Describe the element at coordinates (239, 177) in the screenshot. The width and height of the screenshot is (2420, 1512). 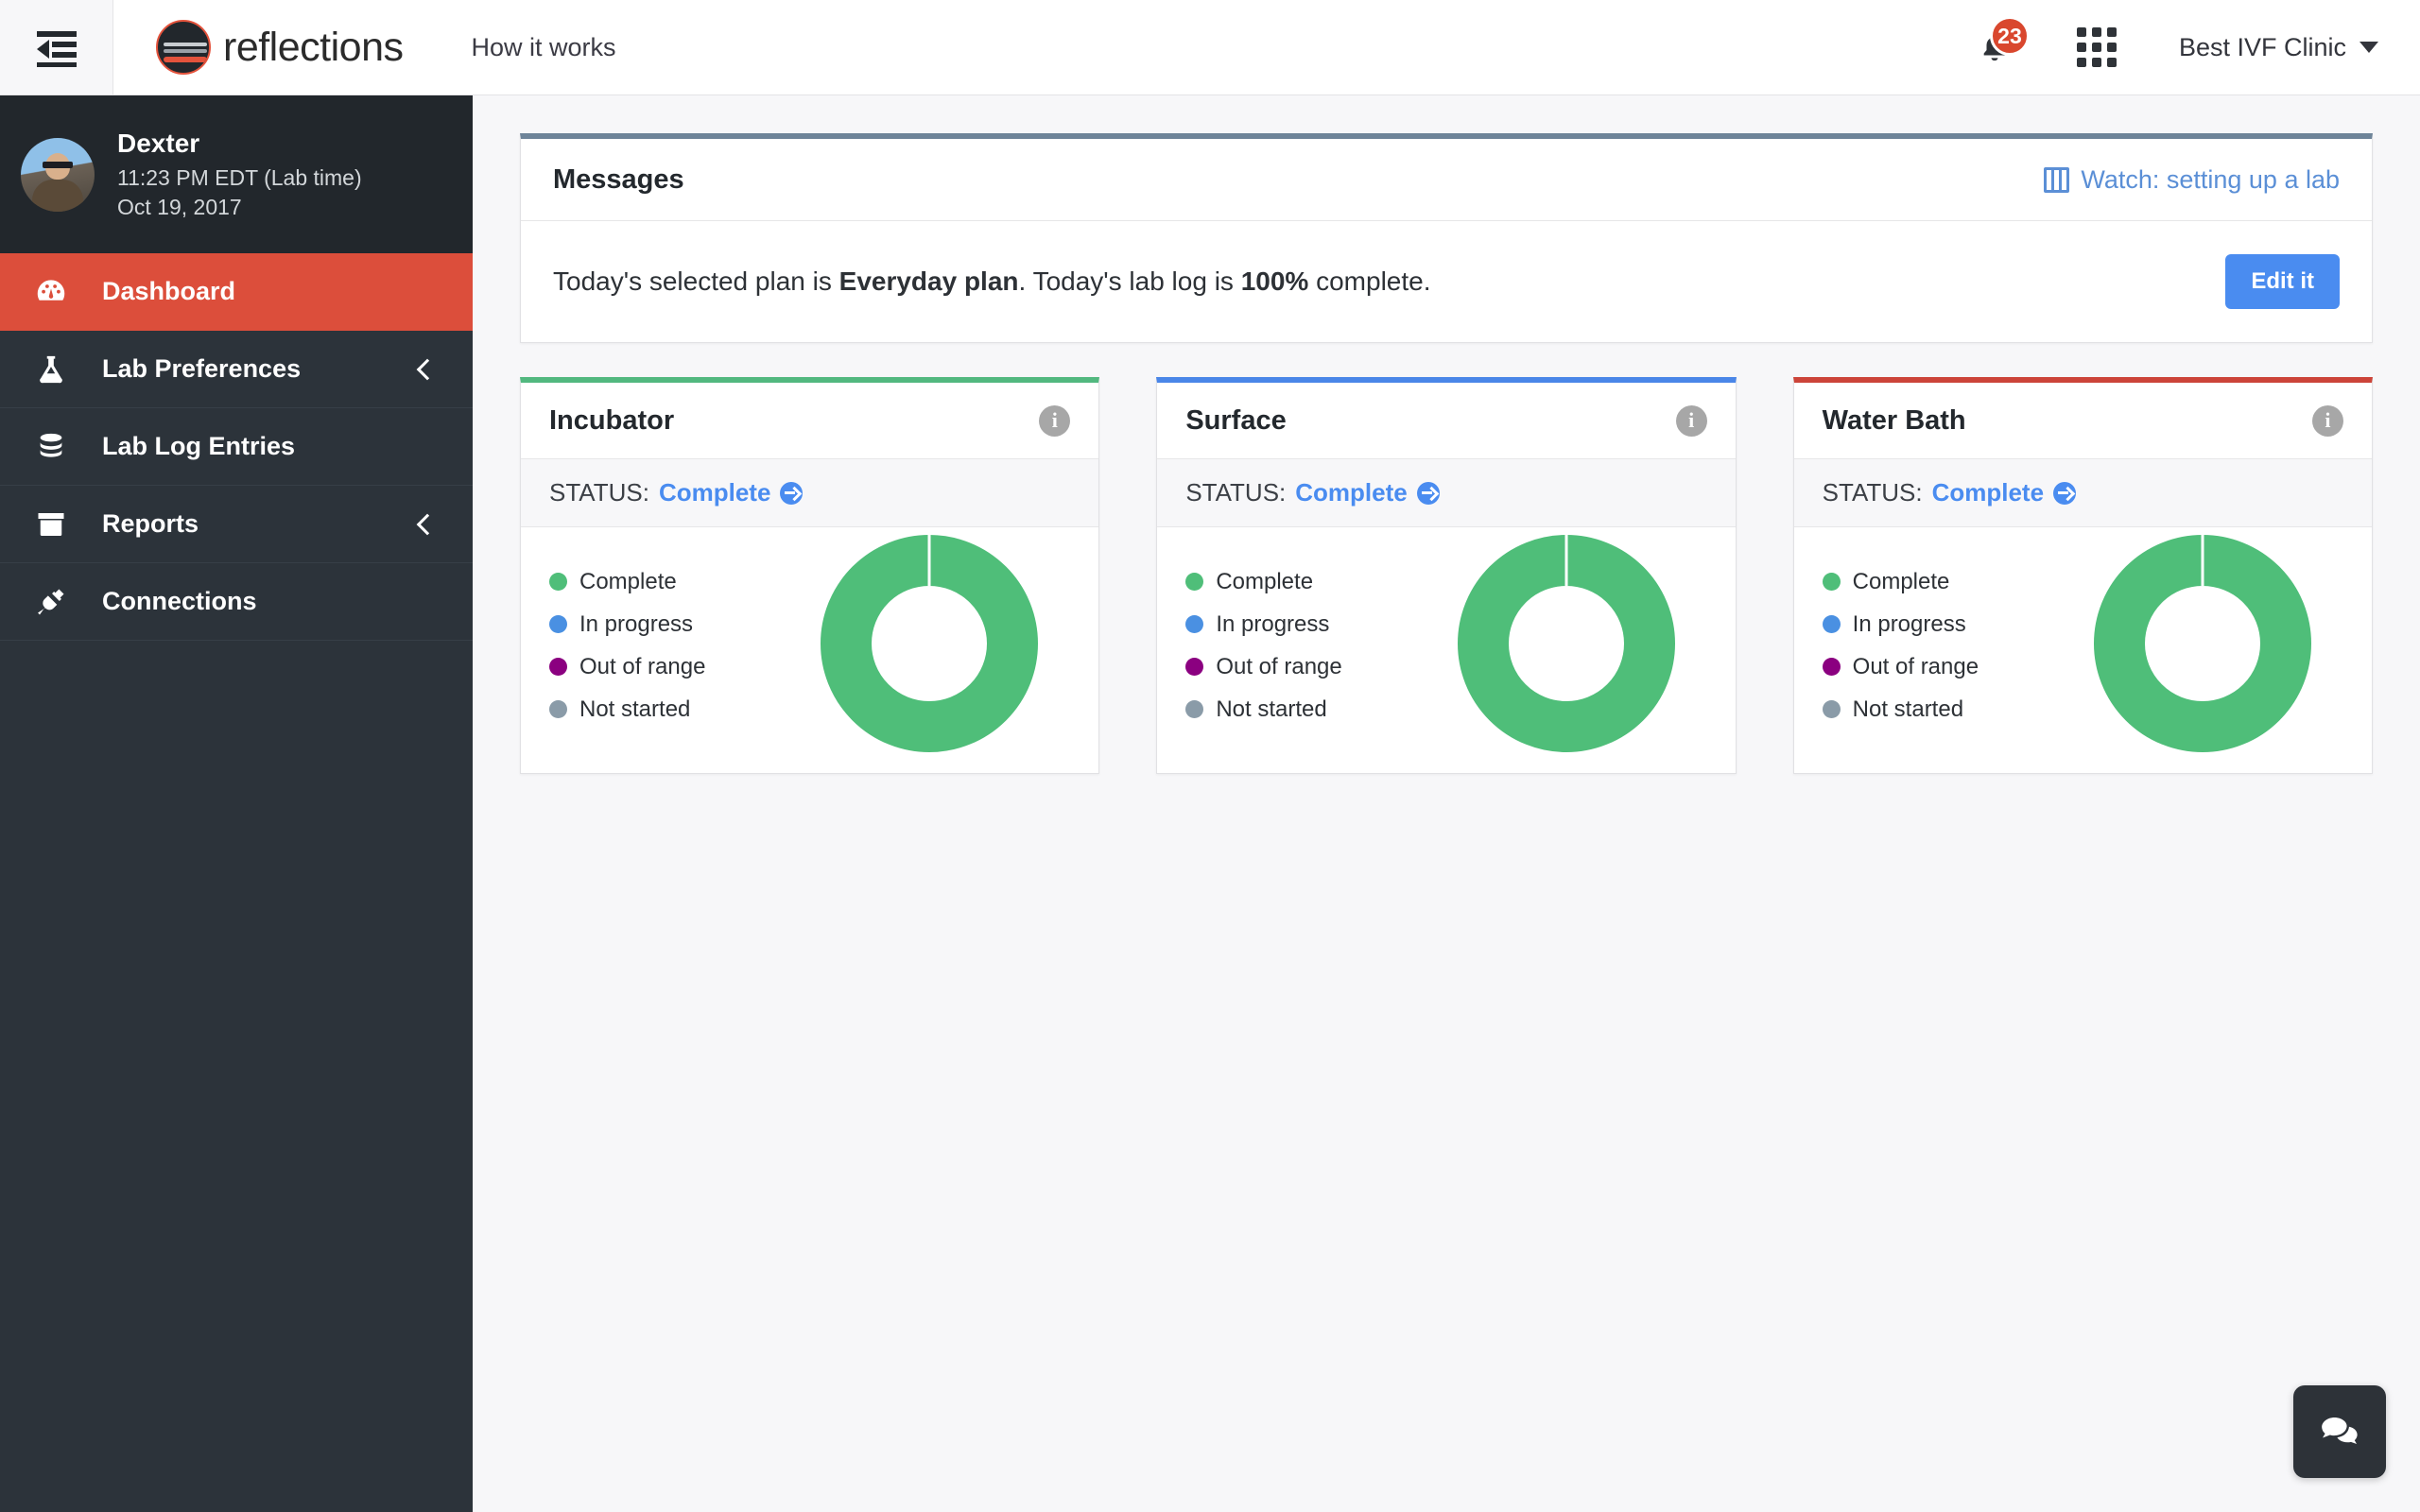
I see `lab-time: 11:23 PM EDT (Lab time)` at that location.